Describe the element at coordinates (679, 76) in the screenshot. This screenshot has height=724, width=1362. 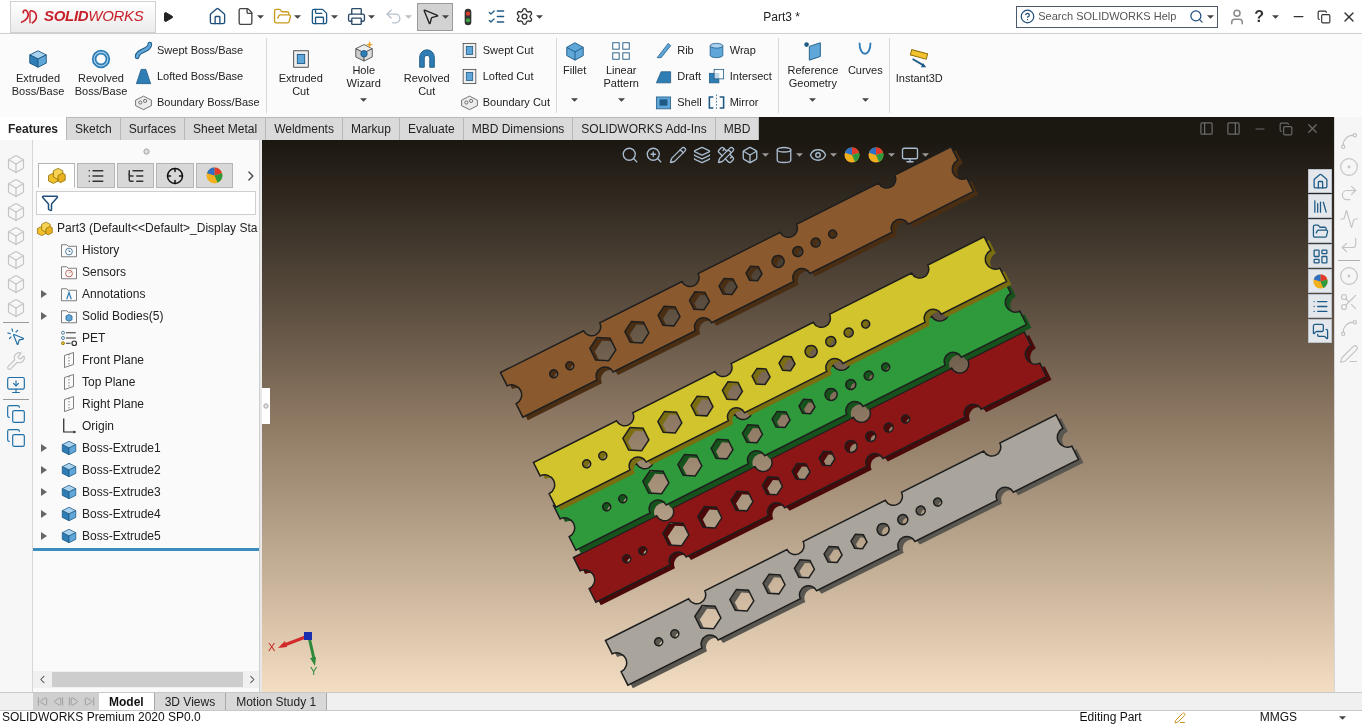
I see `ribbon-button: Draft` at that location.